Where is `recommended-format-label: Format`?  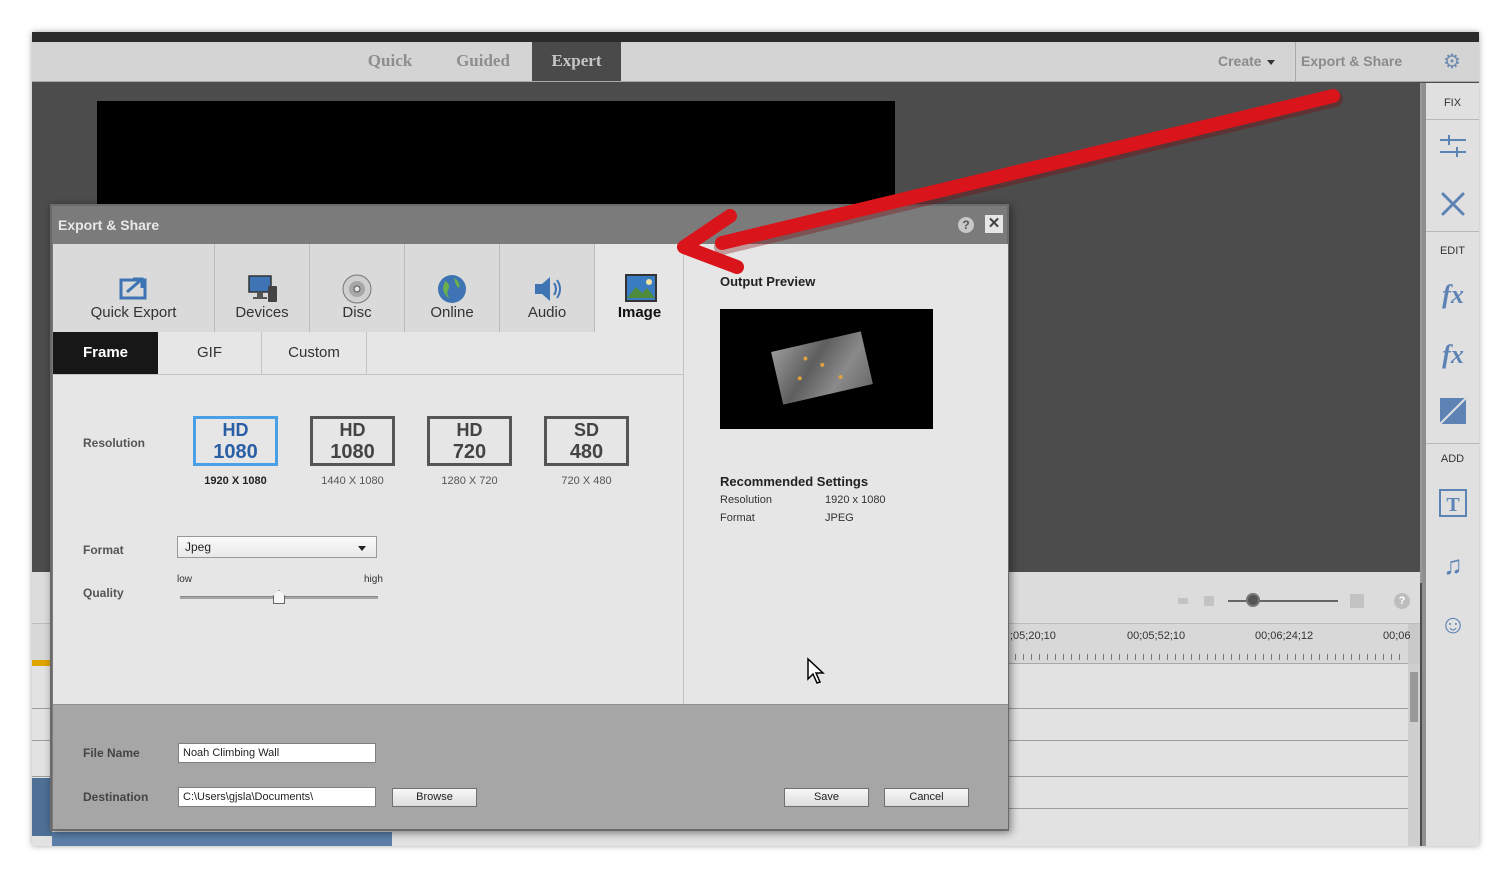 recommended-format-label: Format is located at coordinates (737, 518).